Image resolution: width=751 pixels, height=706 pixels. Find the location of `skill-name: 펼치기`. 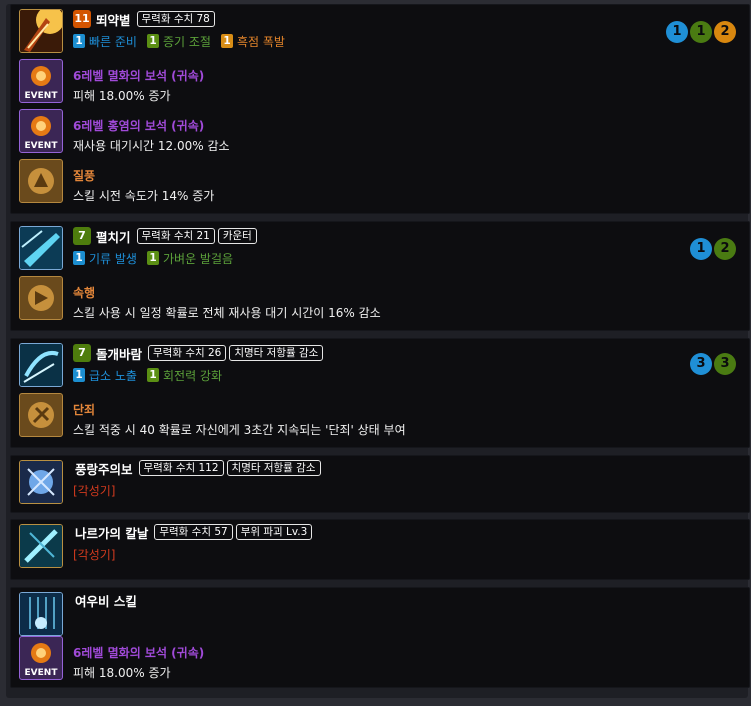

skill-name: 펼치기 is located at coordinates (113, 237).